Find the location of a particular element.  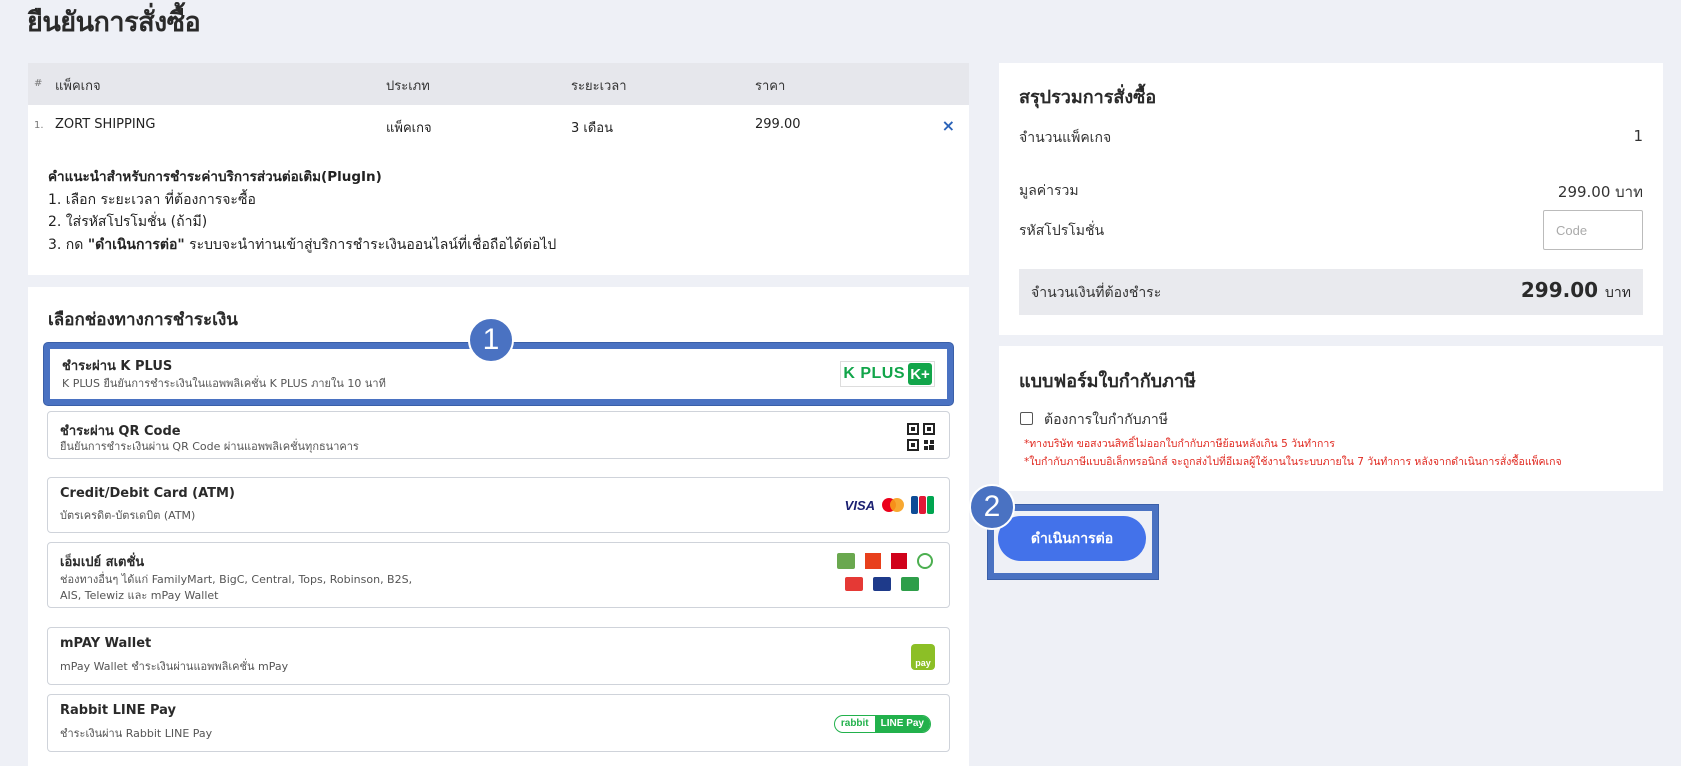

row-price: 299.00 is located at coordinates (778, 124).